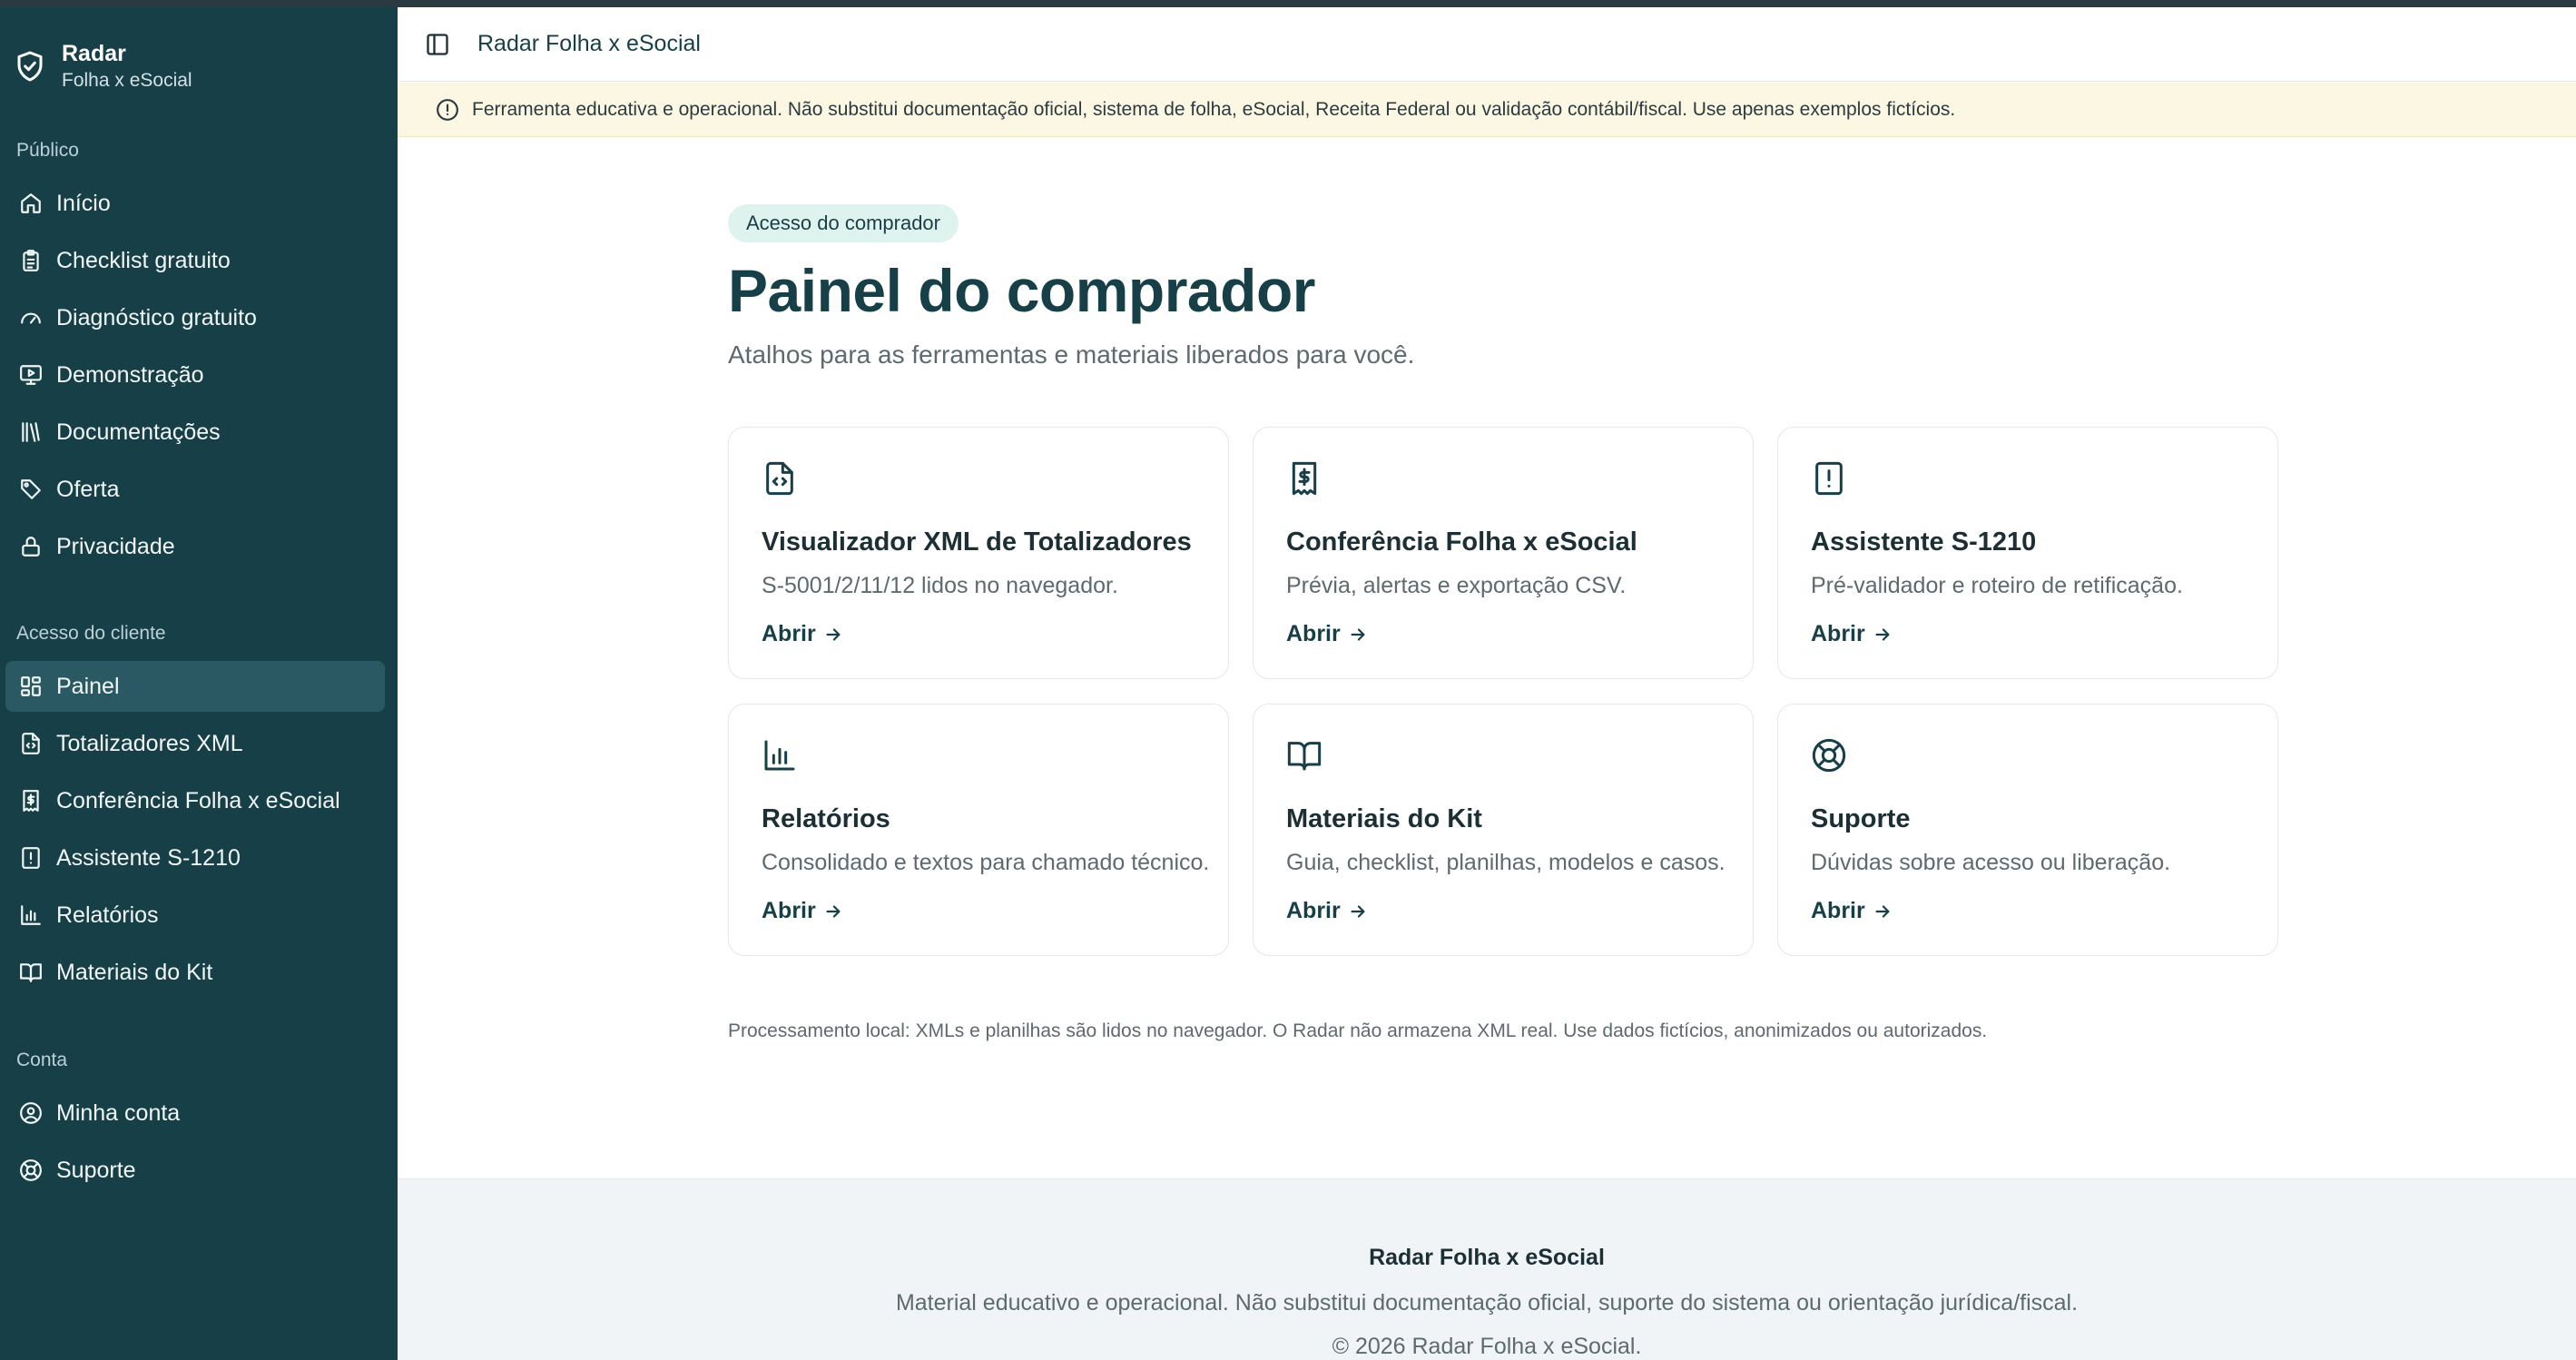 The height and width of the screenshot is (1360, 2576). What do you see at coordinates (195, 203) in the screenshot?
I see `sidebar-item-inicio: Início` at bounding box center [195, 203].